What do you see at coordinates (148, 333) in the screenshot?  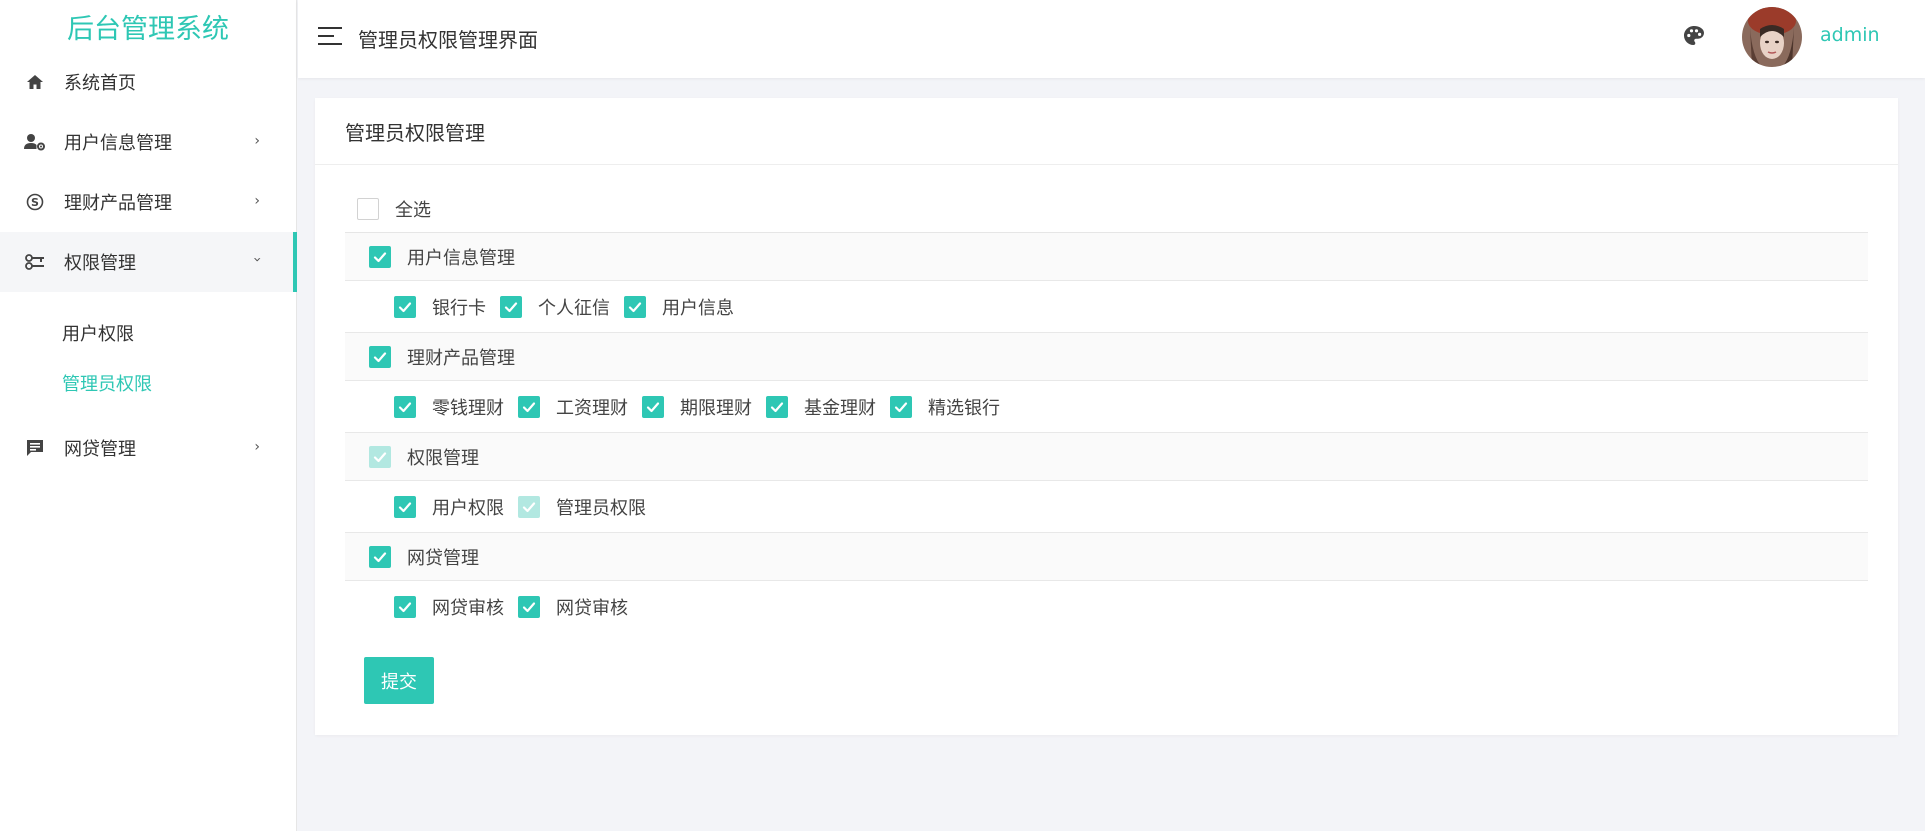 I see `submenu-item-user-permission: 用户权限` at bounding box center [148, 333].